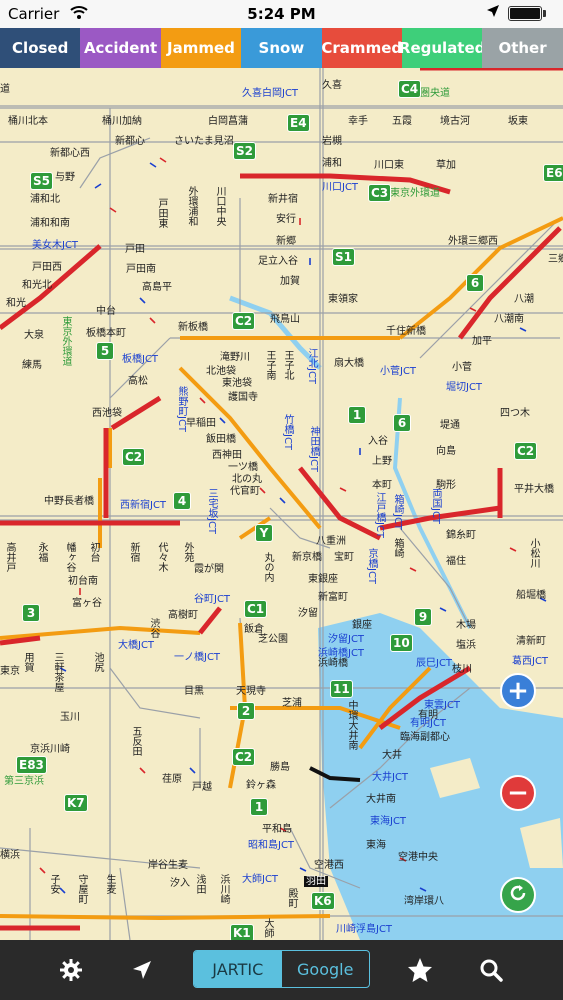 This screenshot has height=1000, width=563. I want to click on source-google-button: Google, so click(326, 969).